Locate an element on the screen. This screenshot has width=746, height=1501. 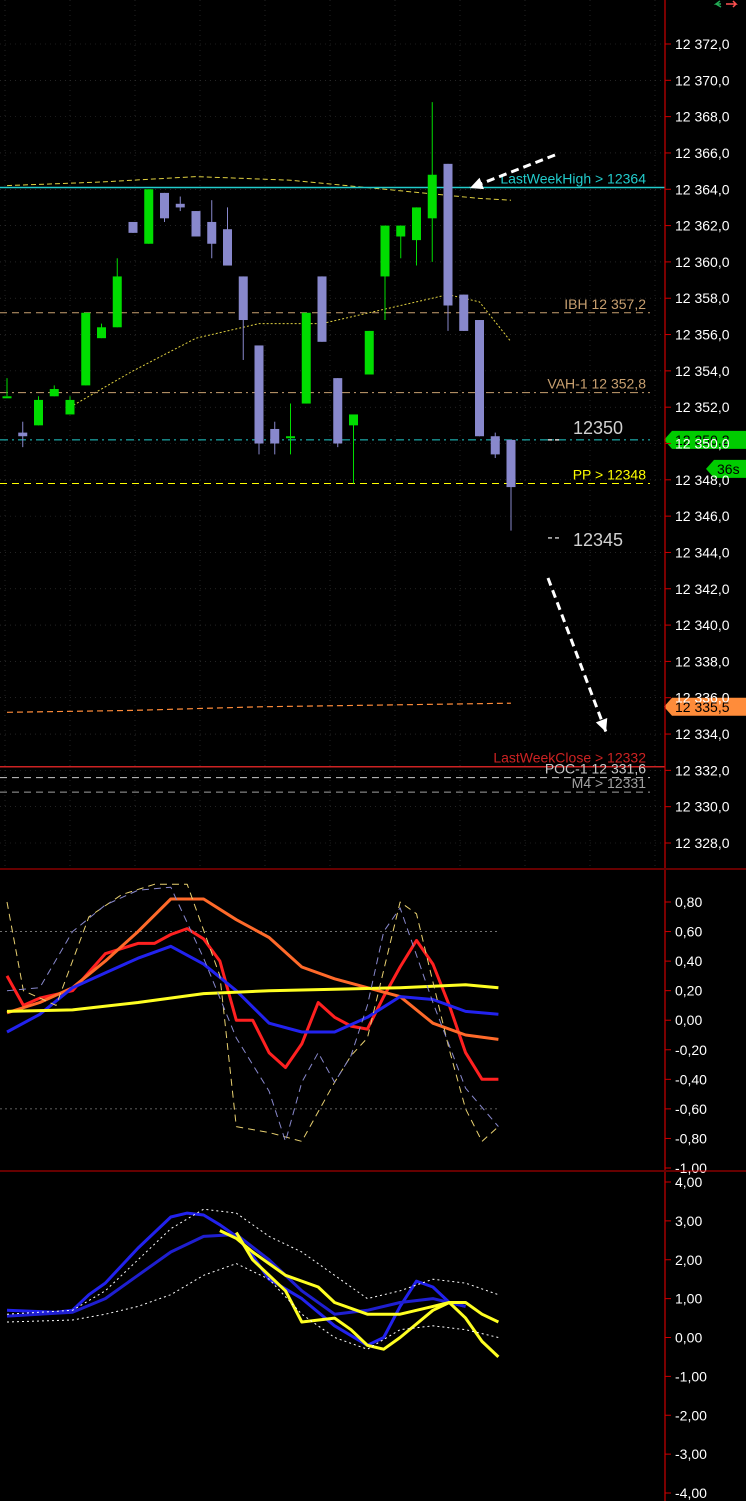
tick-label: -0,80 is located at coordinates (691, 1138).